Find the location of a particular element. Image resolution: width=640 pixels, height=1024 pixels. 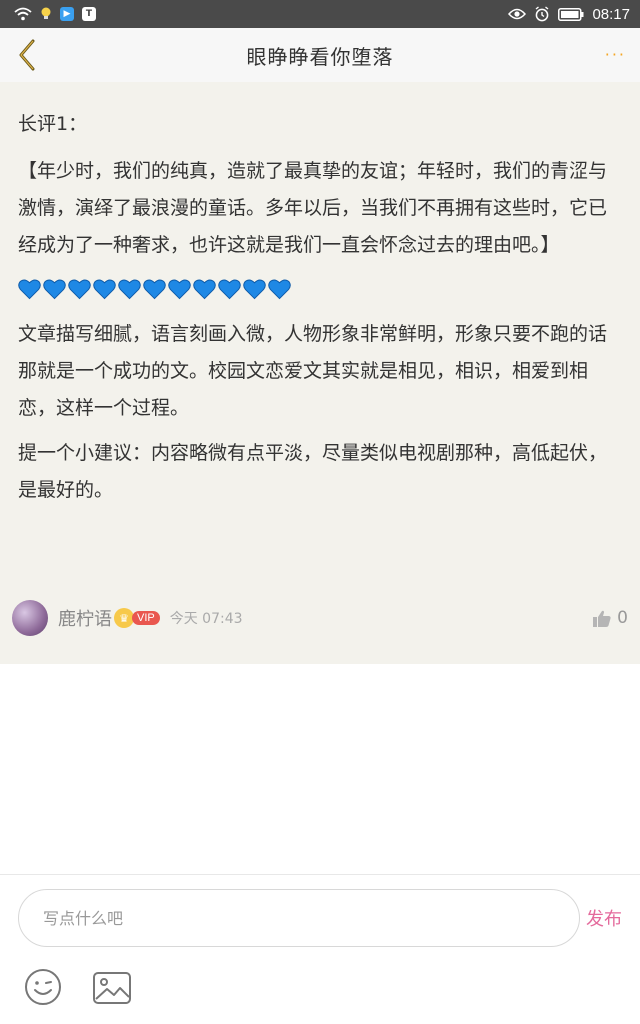

avatar is located at coordinates (30, 618).